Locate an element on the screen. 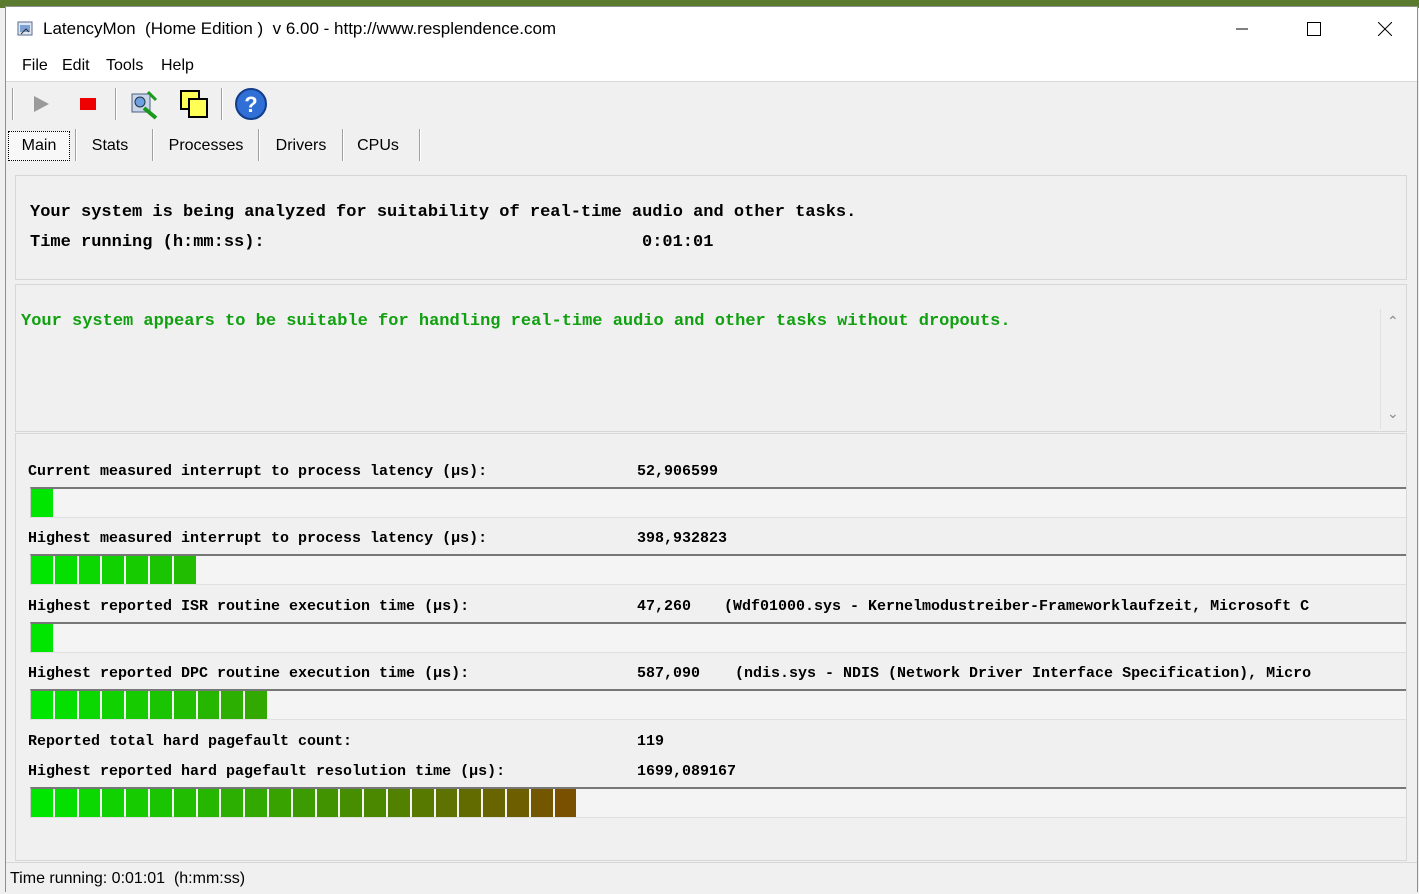 The height and width of the screenshot is (894, 1419). tab-main: Main is located at coordinates (39, 146).